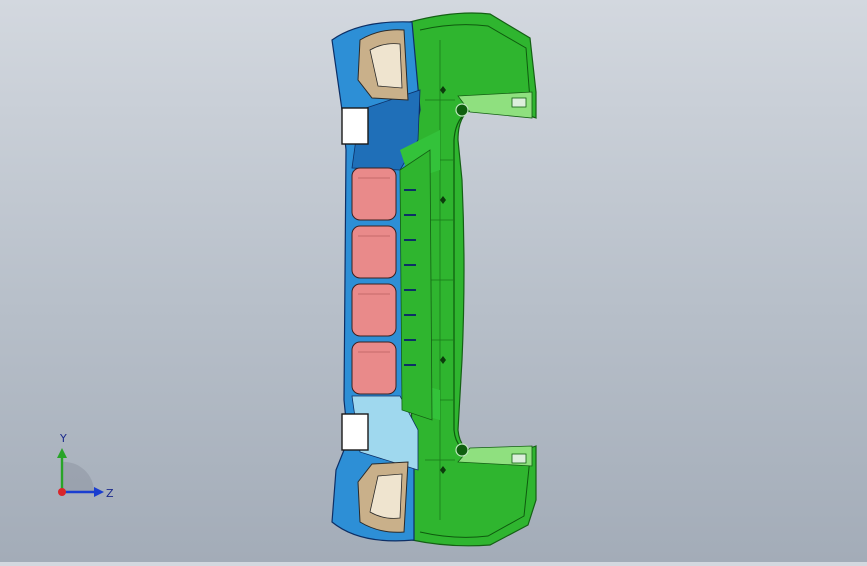  What do you see at coordinates (110, 493) in the screenshot?
I see `z-axis-label: Z` at bounding box center [110, 493].